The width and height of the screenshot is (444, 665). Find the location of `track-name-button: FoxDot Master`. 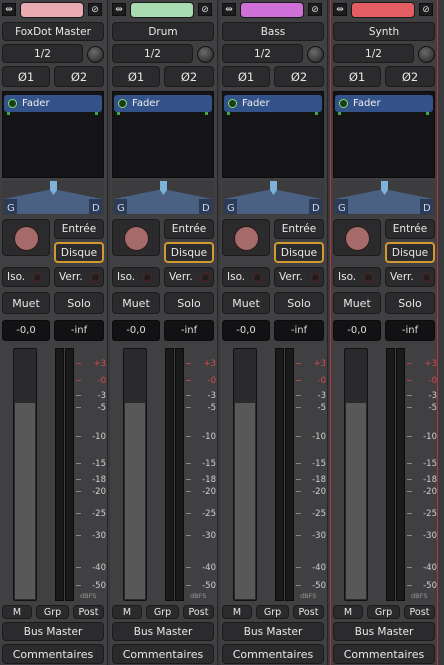

track-name-button: FoxDot Master is located at coordinates (53, 31).